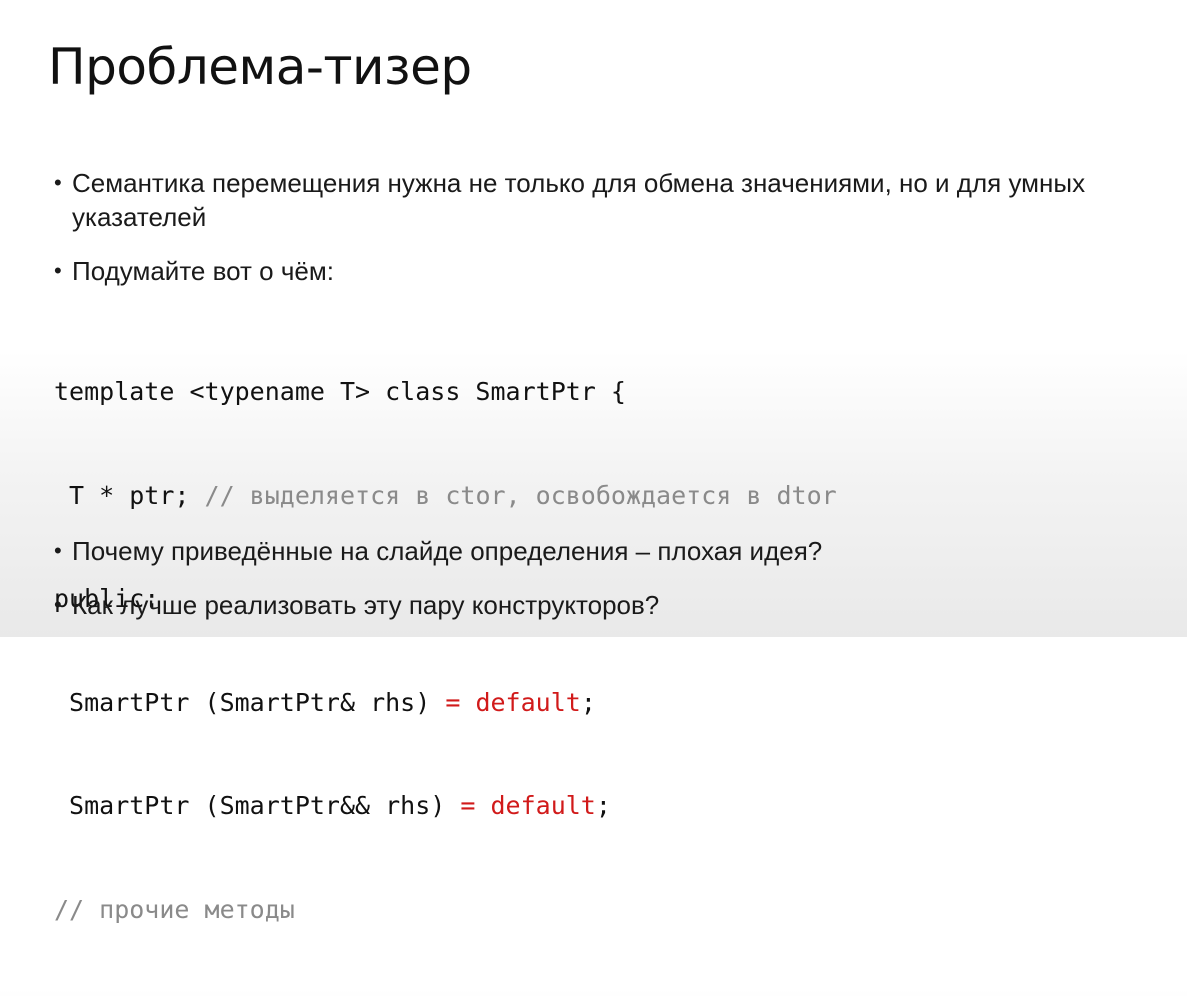 This screenshot has width=1187, height=996. What do you see at coordinates (257, 805) in the screenshot?
I see `code-text: SmartPtr (SmartPtr&& rhs)` at bounding box center [257, 805].